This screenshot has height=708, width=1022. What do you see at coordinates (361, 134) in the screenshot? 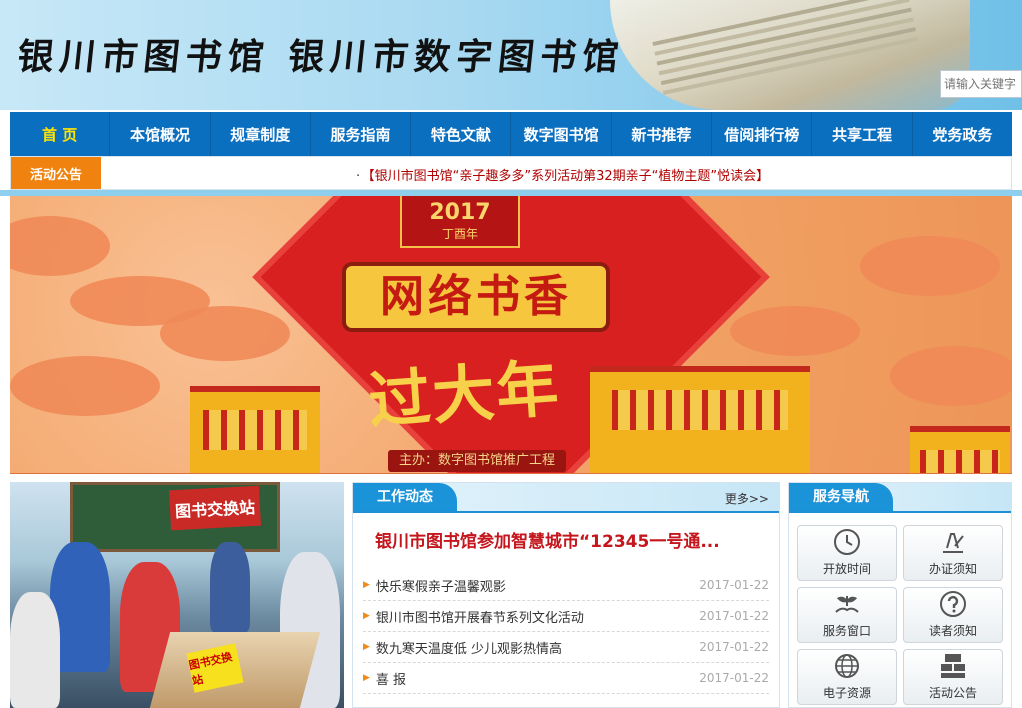
I see `nav-item-service-guide: 服务指南` at bounding box center [361, 134].